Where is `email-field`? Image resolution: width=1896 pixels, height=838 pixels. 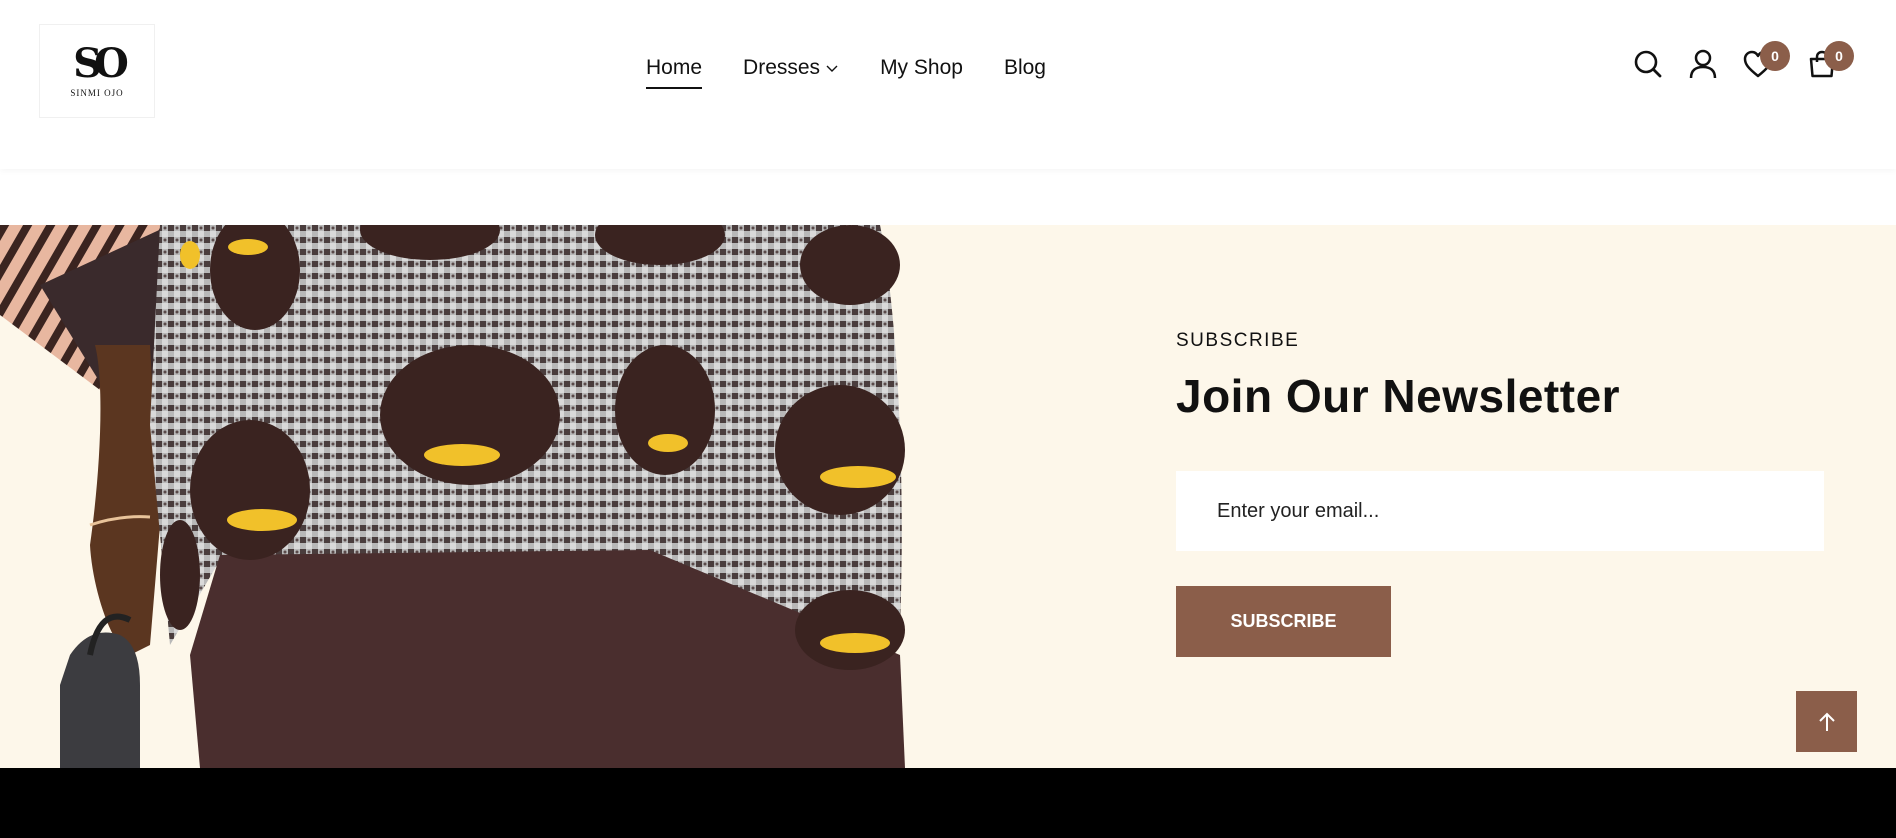 email-field is located at coordinates (1500, 511).